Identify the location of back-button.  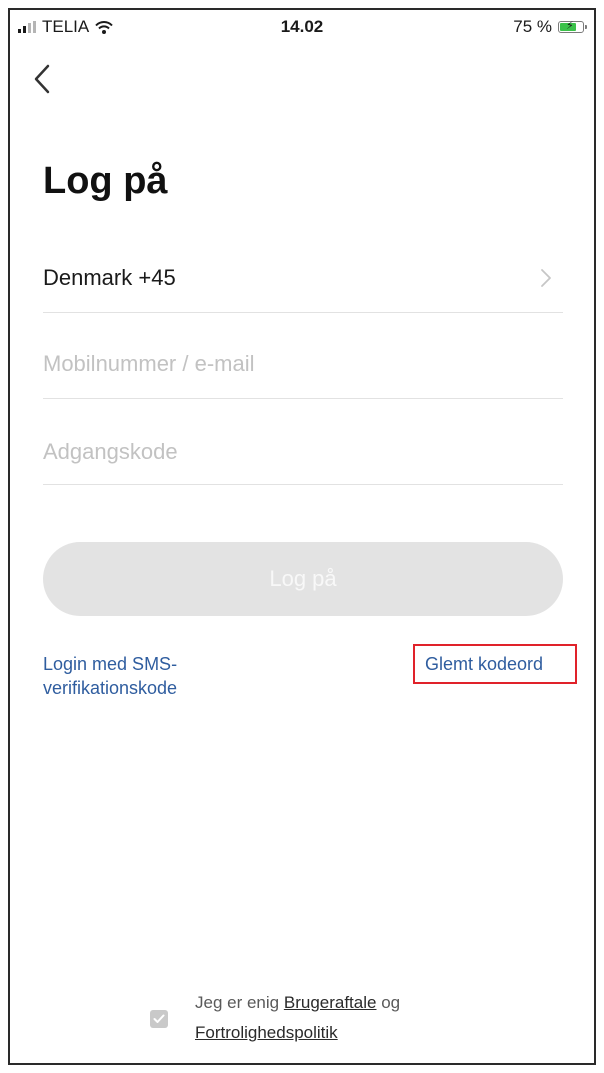
(43, 79).